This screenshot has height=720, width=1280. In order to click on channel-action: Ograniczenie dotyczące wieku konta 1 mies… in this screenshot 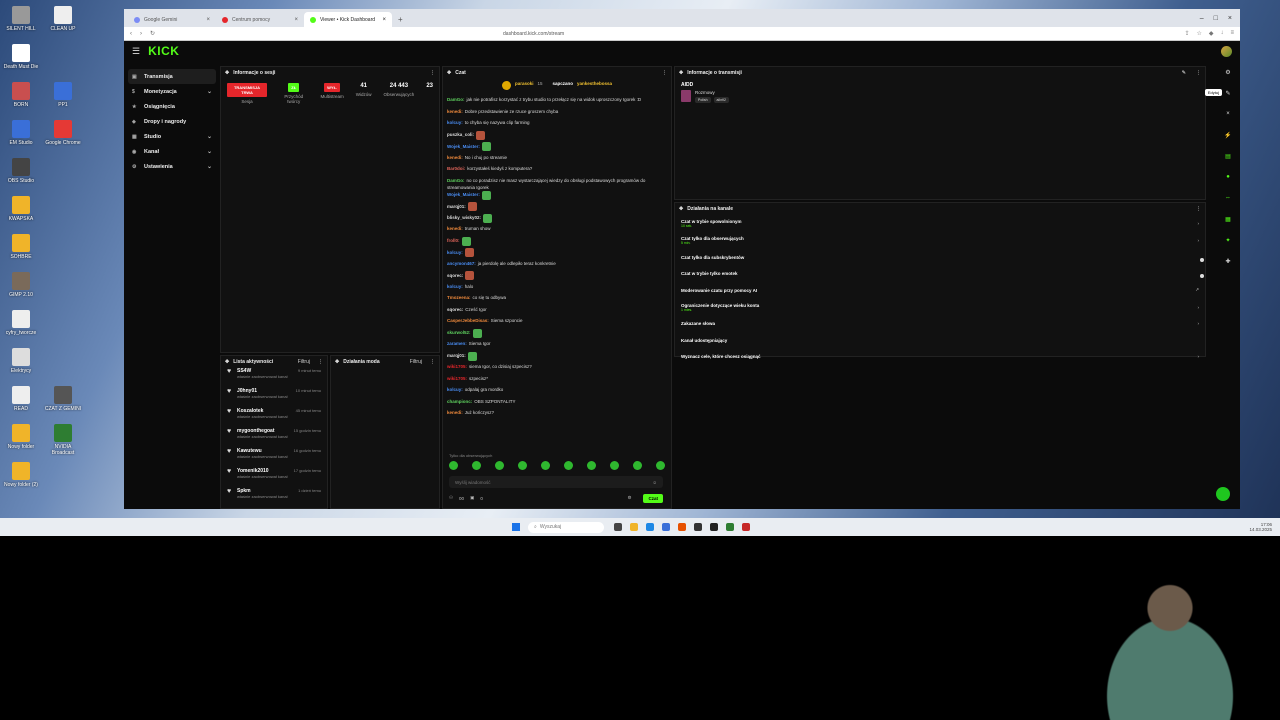, I will do `click(940, 307)`.